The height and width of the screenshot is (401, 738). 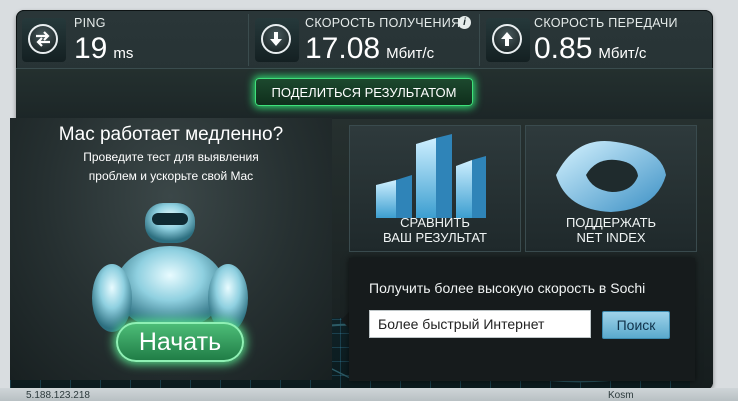 I want to click on tile-label-line: NET INDEX, so click(x=611, y=237).